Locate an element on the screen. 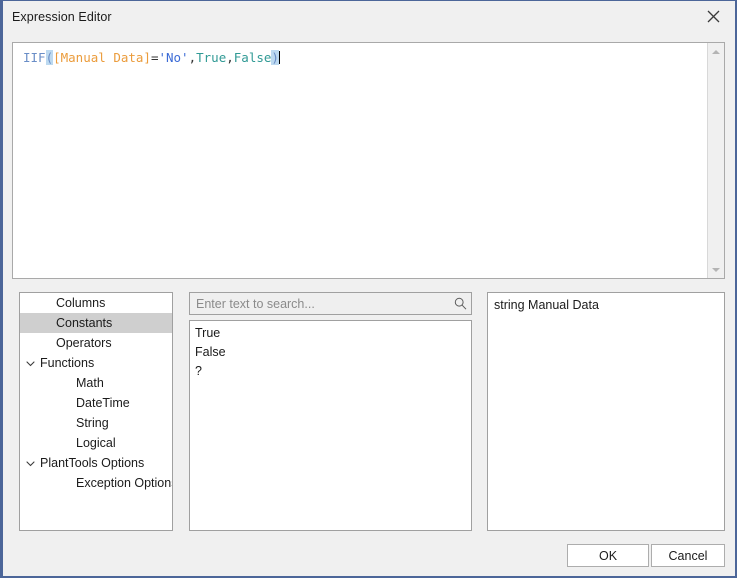  editor-vertical-scrollbar is located at coordinates (715, 160).